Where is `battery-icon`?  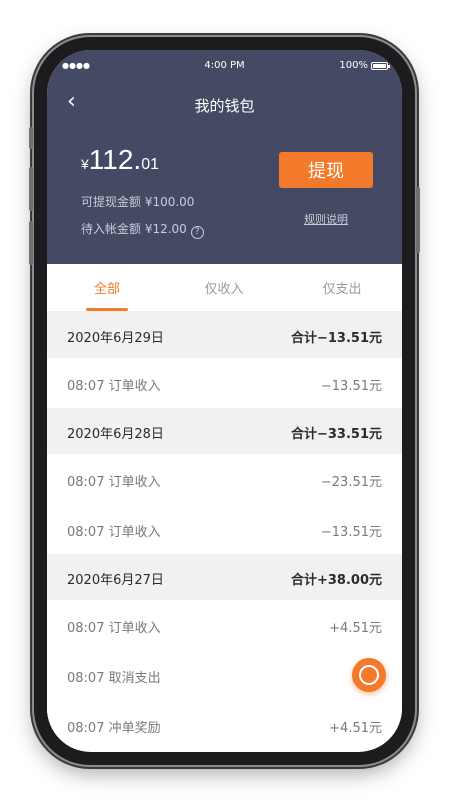
battery-icon is located at coordinates (380, 66).